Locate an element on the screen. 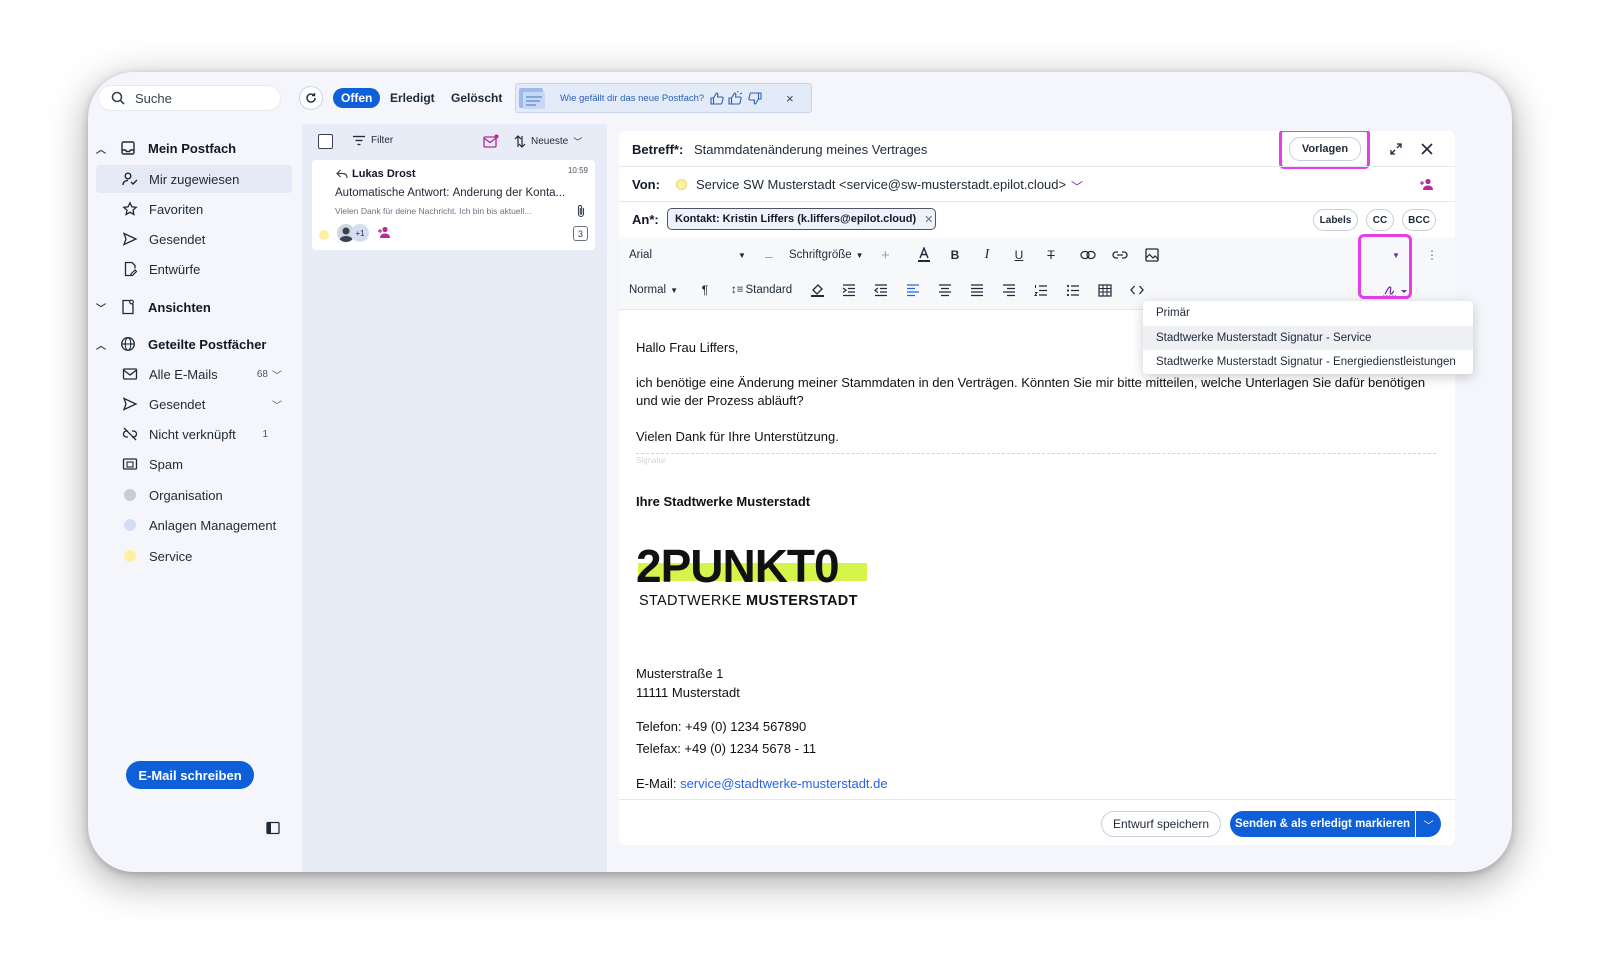 This screenshot has height=956, width=1600. send-icon is located at coordinates (130, 239).